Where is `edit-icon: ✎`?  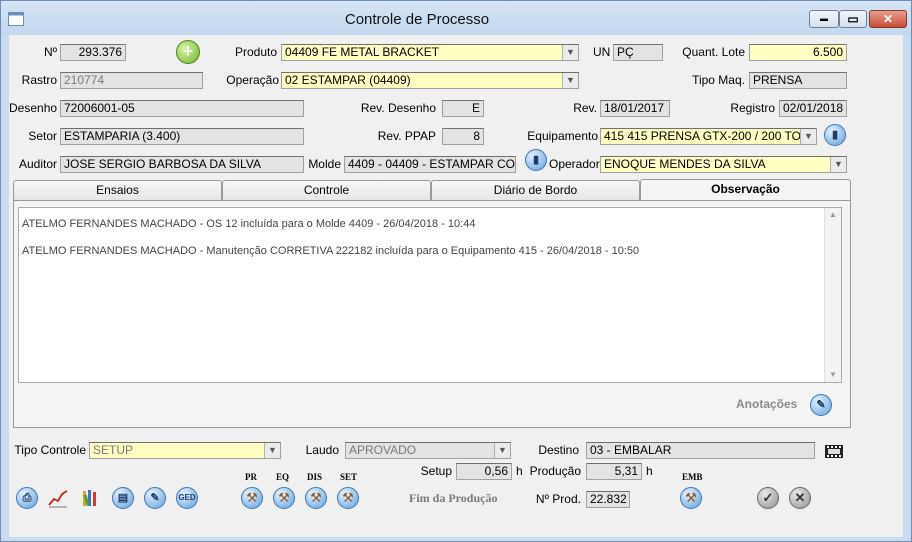
edit-icon: ✎ is located at coordinates (155, 498).